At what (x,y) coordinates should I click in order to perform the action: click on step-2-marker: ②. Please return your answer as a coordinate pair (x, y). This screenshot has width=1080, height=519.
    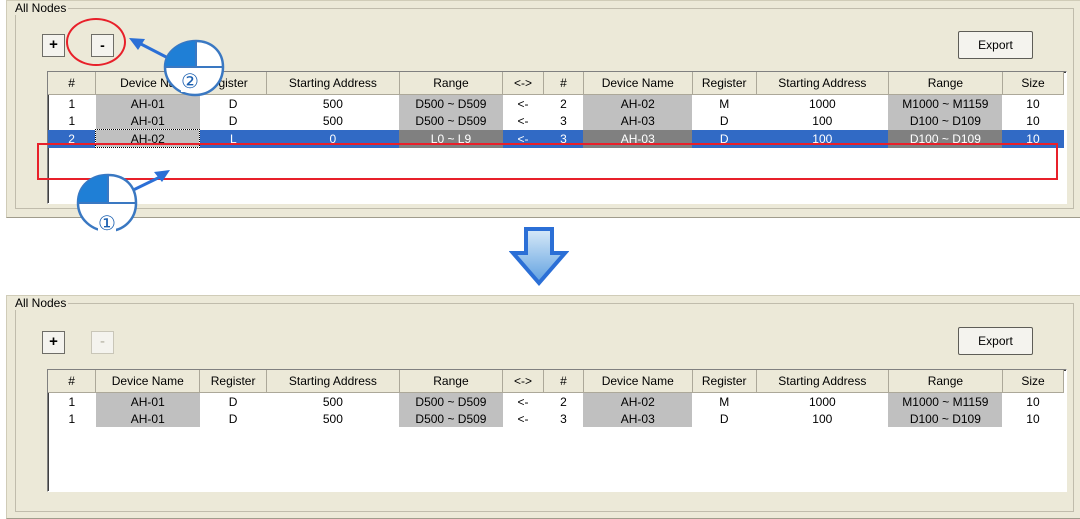
    Looking at the image, I should click on (190, 82).